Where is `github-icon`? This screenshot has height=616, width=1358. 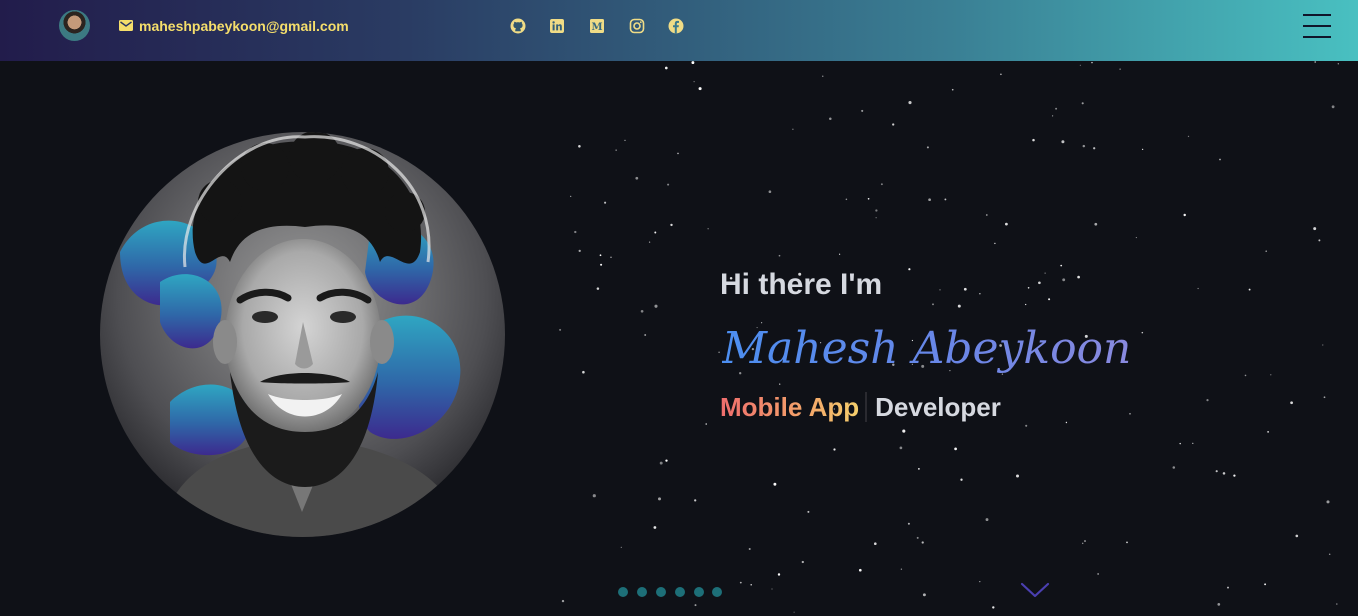
github-icon is located at coordinates (518, 26).